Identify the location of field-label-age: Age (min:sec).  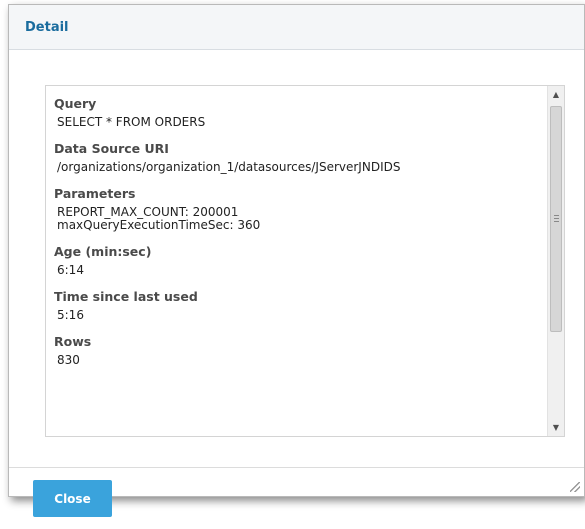
(103, 251).